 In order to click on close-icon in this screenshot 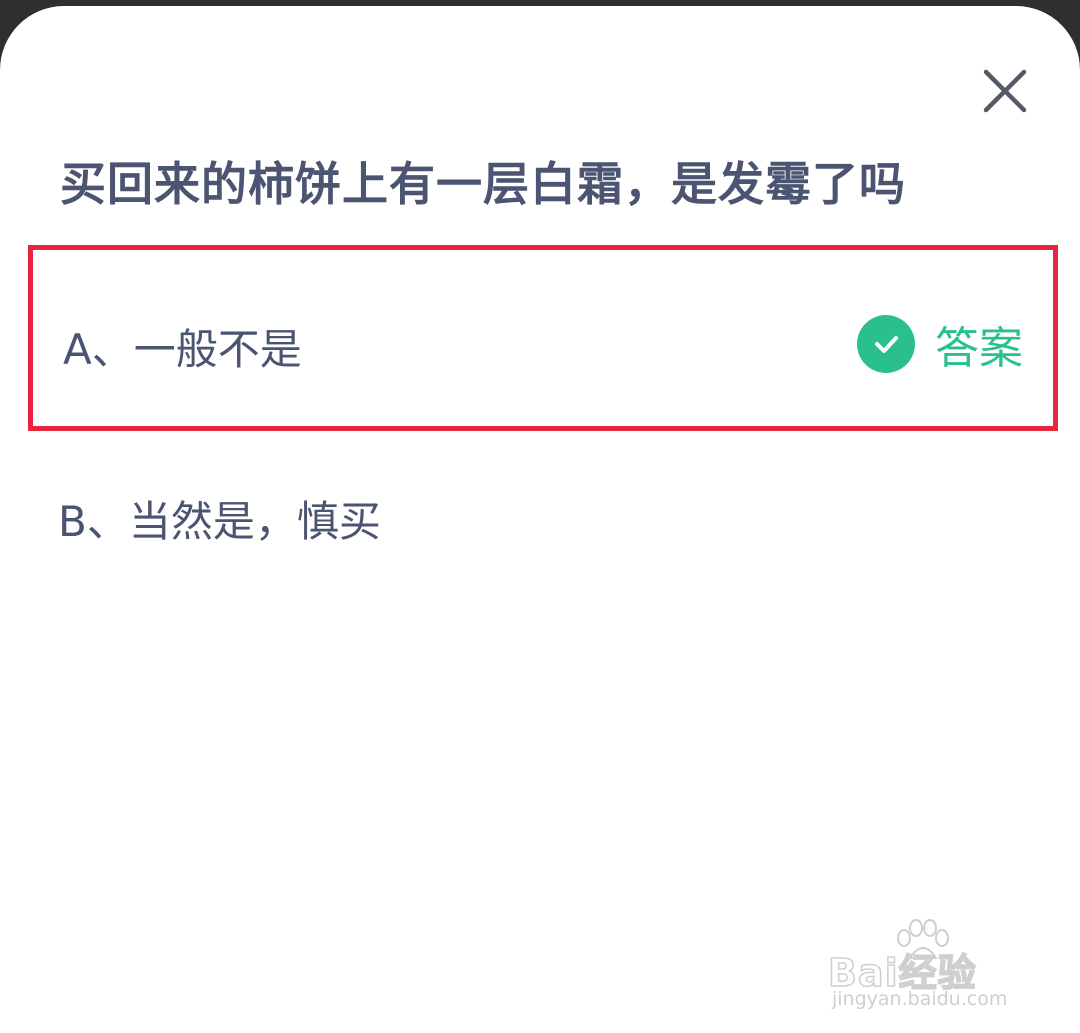, I will do `click(1005, 91)`.